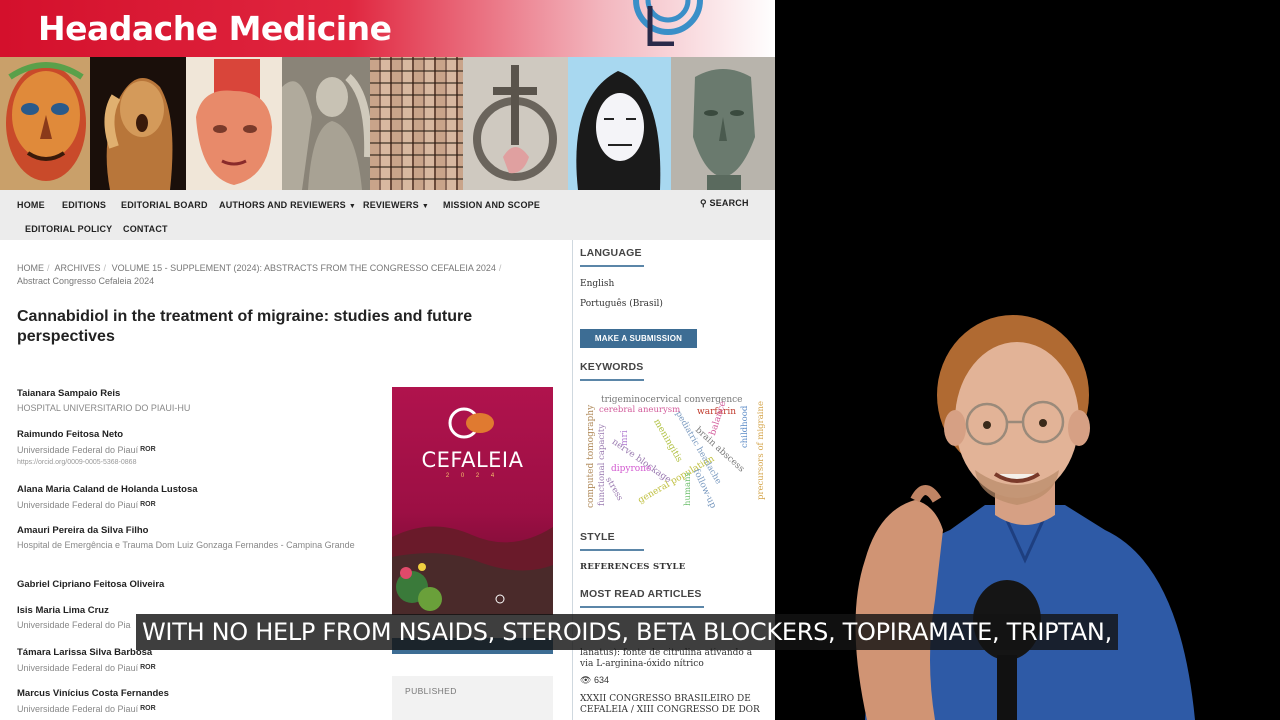  Describe the element at coordinates (641, 461) in the screenshot. I see `keyword-link: nerve blockage` at that location.